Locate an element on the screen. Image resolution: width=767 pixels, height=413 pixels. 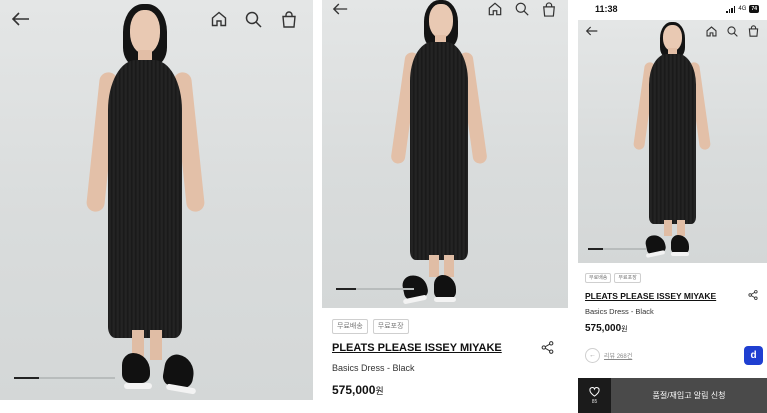
bottom-action-bar: 85 품절/재입고 알림 신청 is located at coordinates (672, 395).